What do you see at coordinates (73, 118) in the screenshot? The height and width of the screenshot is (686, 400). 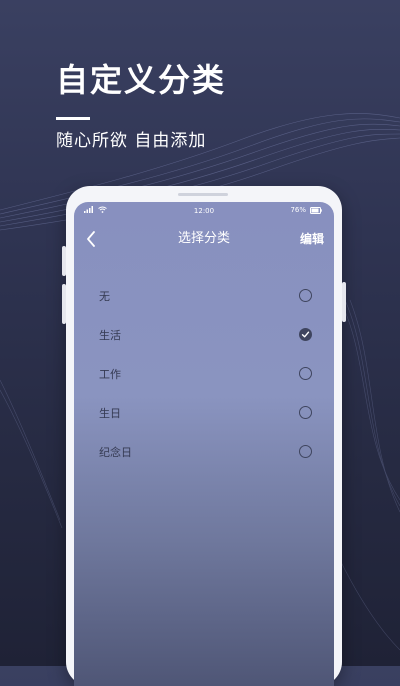 I see `title-underline` at bounding box center [73, 118].